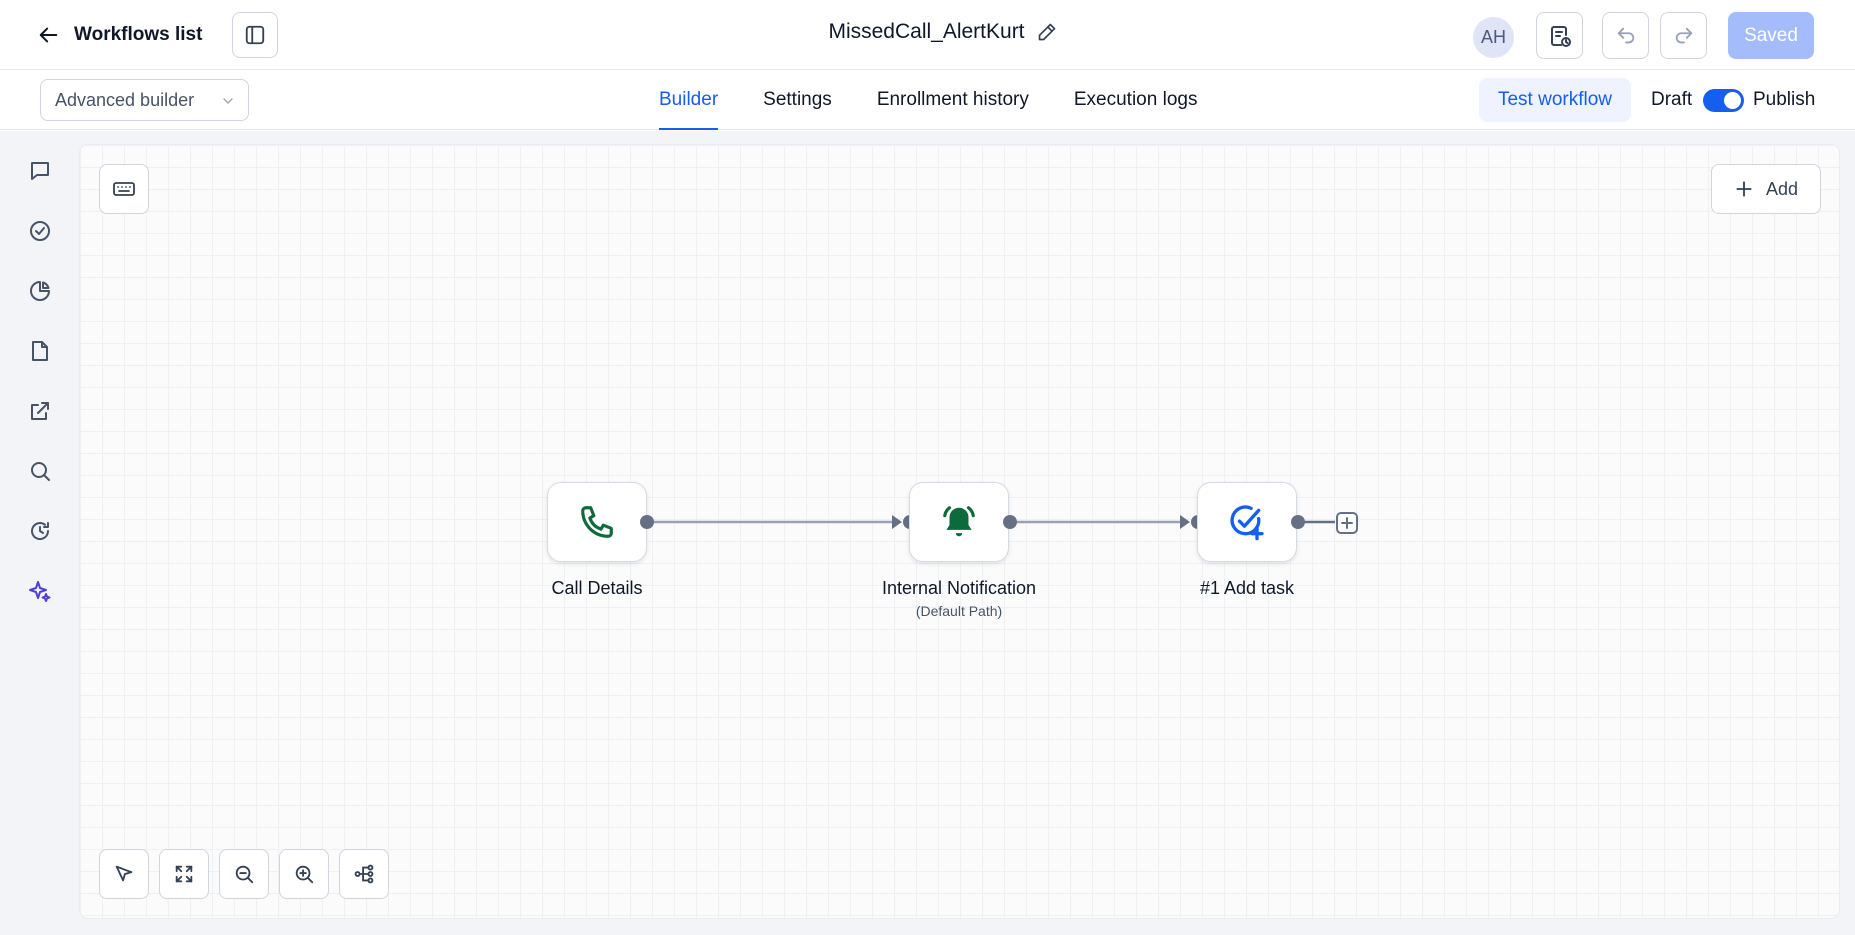  I want to click on chat-icon, so click(40, 171).